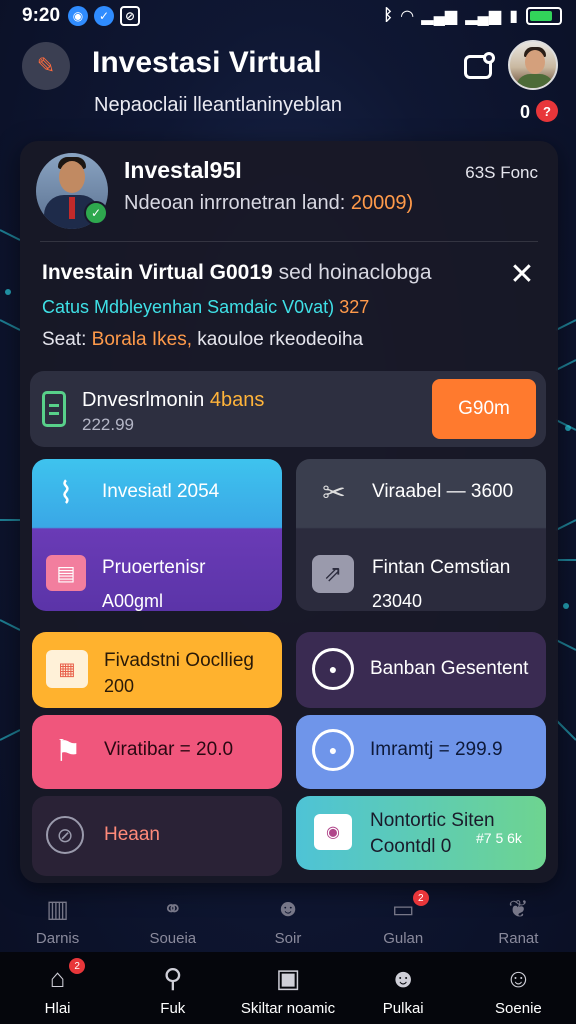 This screenshot has height=1024, width=576. Describe the element at coordinates (288, 16) in the screenshot. I see `status-bar: 9:20 ◉ ✓ ⊘ ᛒ ◠ ▂▄▆ ▂▄▆ ▮` at that location.